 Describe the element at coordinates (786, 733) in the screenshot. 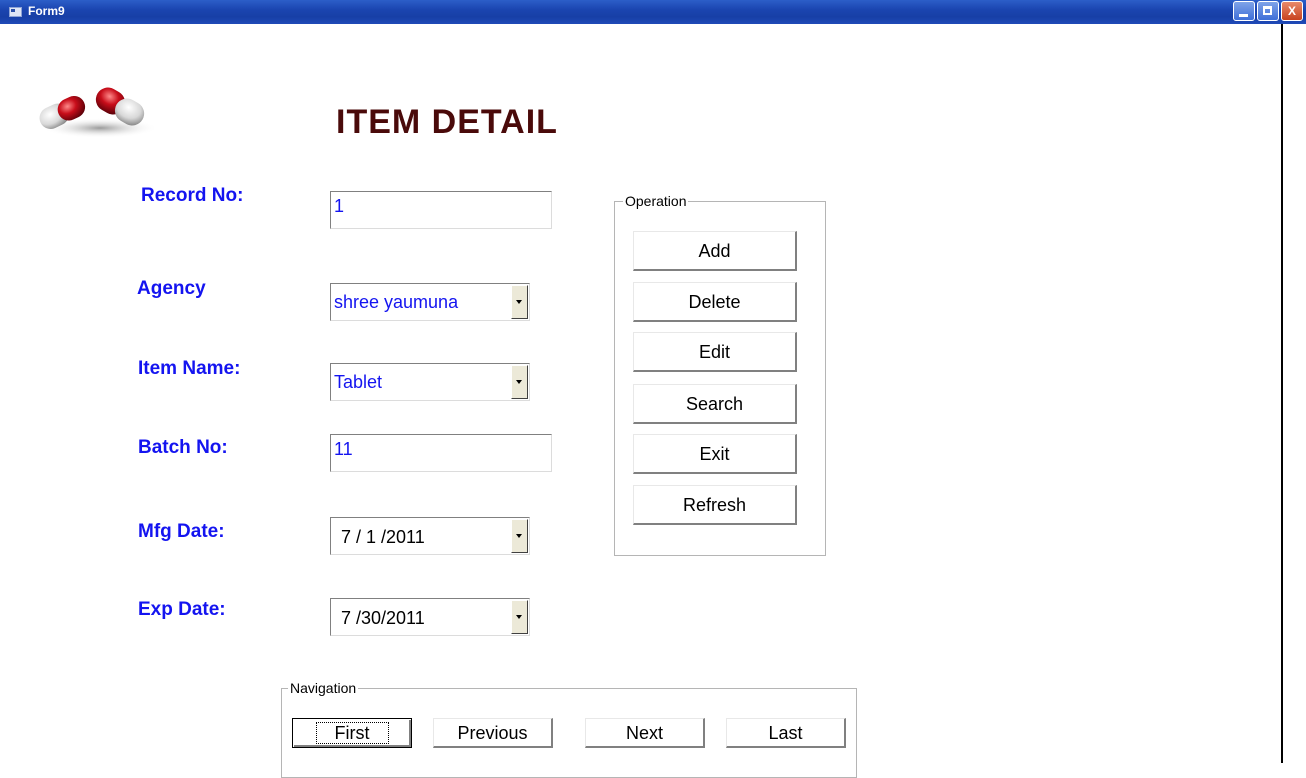

I see `last-button: Last` at that location.